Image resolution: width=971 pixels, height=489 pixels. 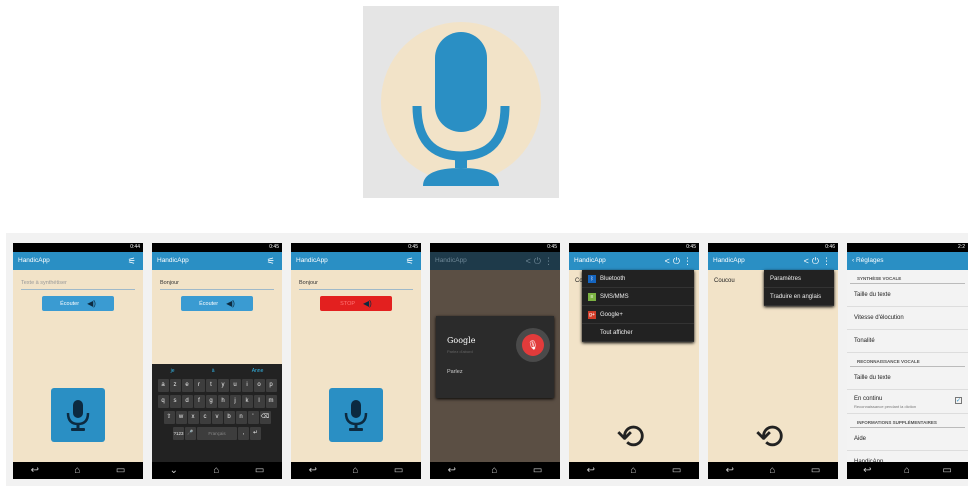 I want to click on menu-item-sms: ≡ SMS/MMS, so click(x=638, y=297).